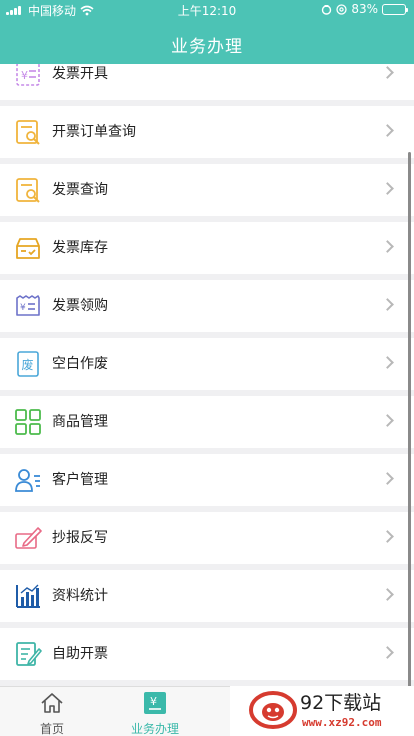 This screenshot has width=414, height=736. I want to click on battery-percent: 83%, so click(364, 9).